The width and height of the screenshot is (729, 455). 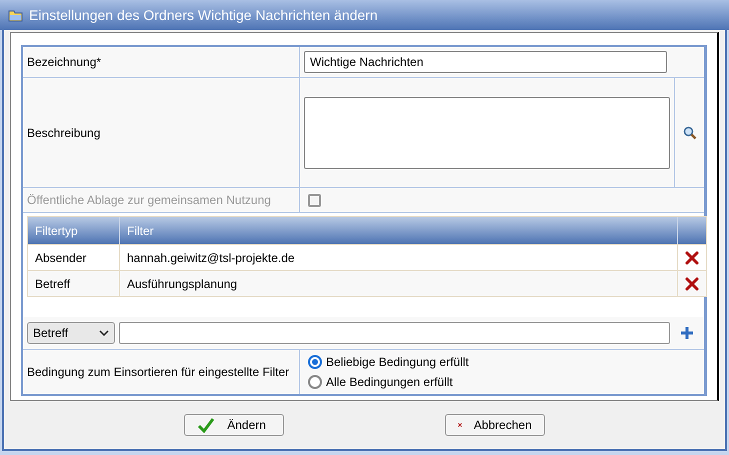 I want to click on description-field, so click(x=487, y=132).